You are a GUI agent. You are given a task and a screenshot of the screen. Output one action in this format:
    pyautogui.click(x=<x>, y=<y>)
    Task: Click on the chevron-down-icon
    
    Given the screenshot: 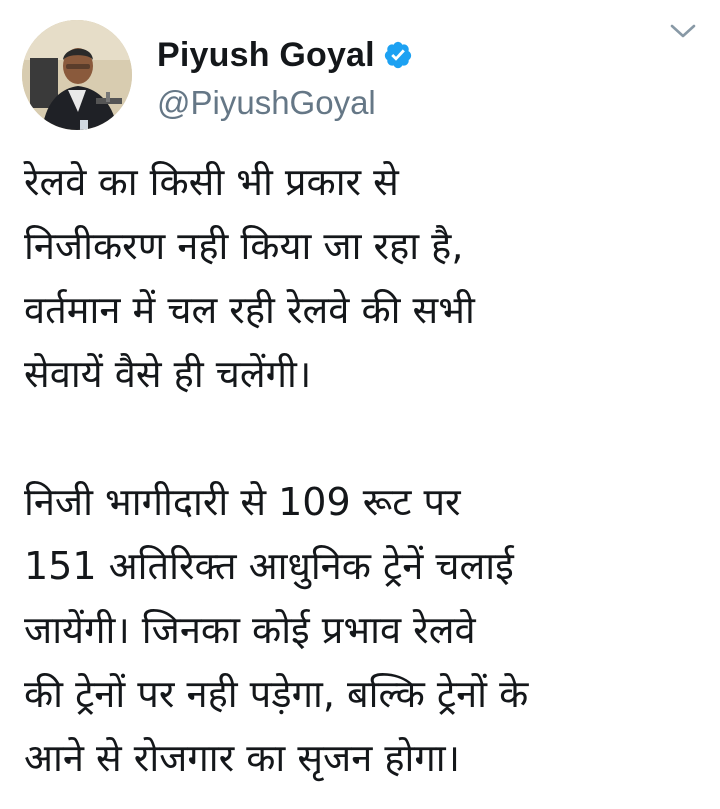 What is the action you would take?
    pyautogui.click(x=683, y=31)
    